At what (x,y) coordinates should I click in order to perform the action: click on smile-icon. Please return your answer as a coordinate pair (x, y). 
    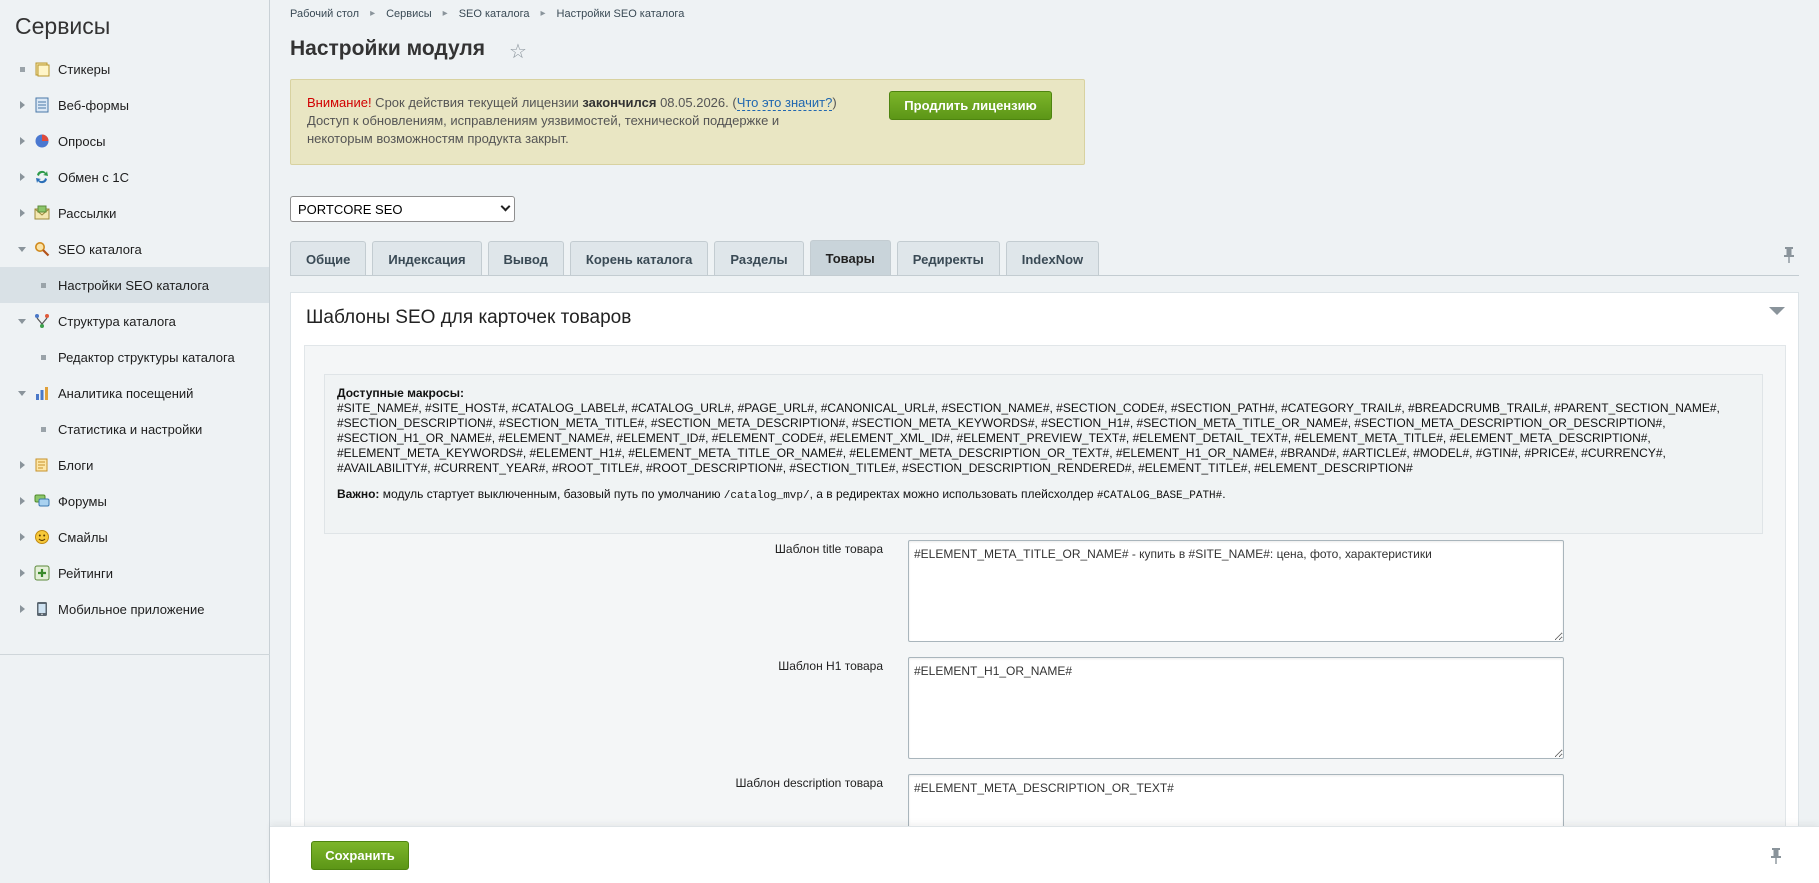
    Looking at the image, I should click on (42, 537).